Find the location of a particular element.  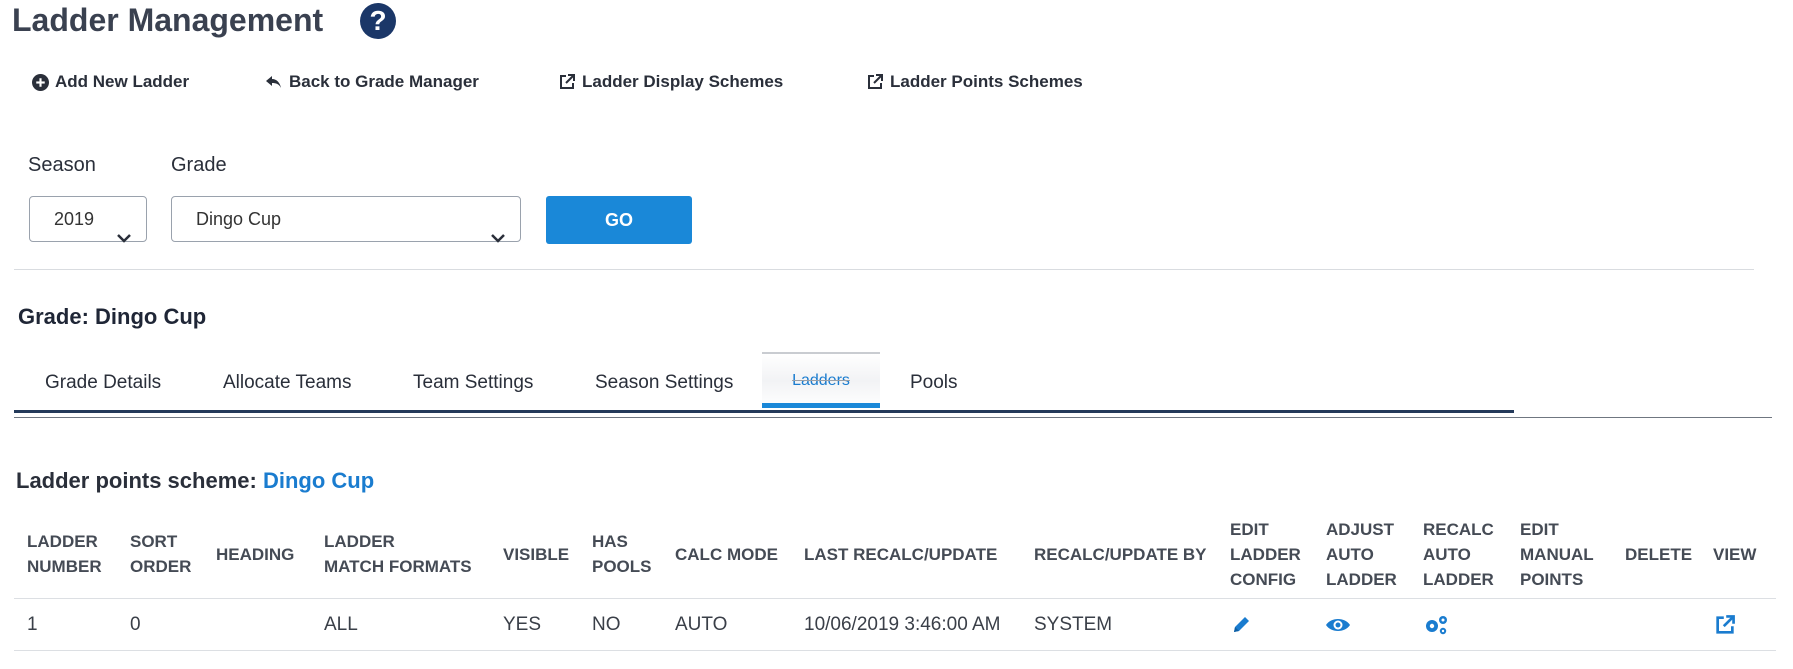

col-view: VIEW is located at coordinates (1735, 554).